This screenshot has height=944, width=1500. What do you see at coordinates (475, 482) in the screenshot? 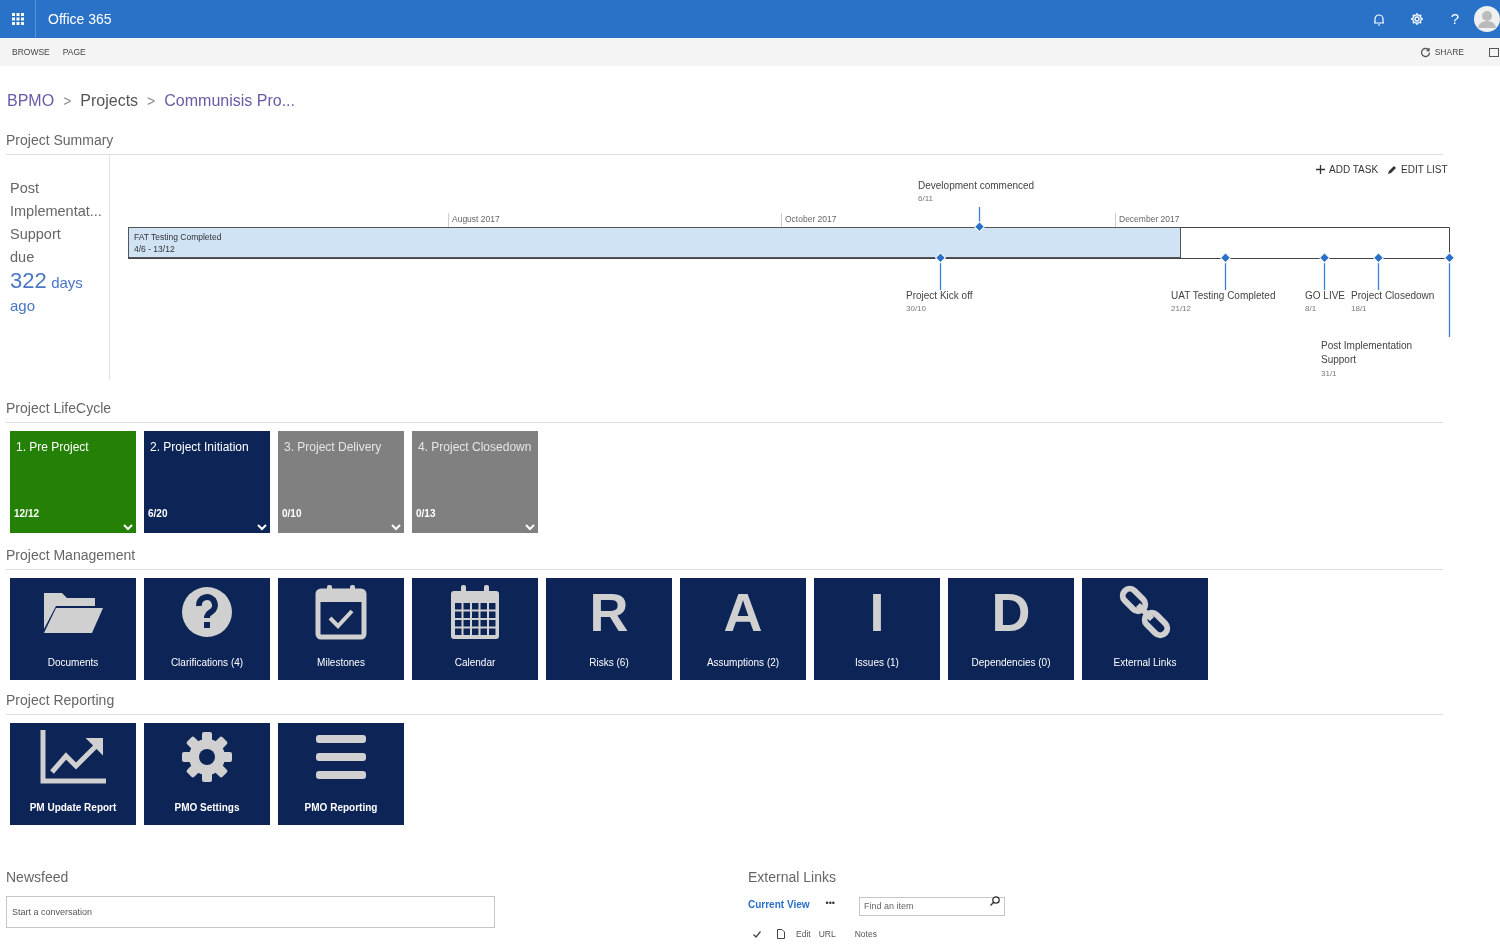
I see `stage-tile: 4. Project Closedown 0/13` at bounding box center [475, 482].